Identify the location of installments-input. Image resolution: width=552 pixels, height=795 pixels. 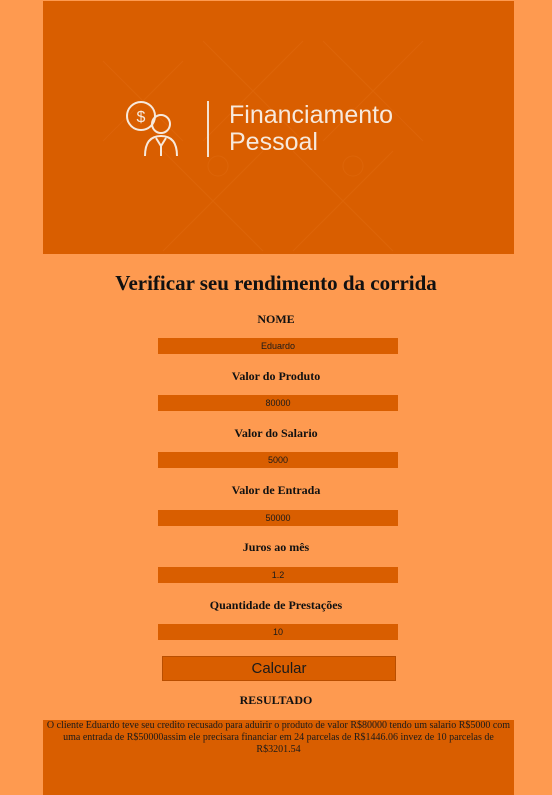
(278, 632).